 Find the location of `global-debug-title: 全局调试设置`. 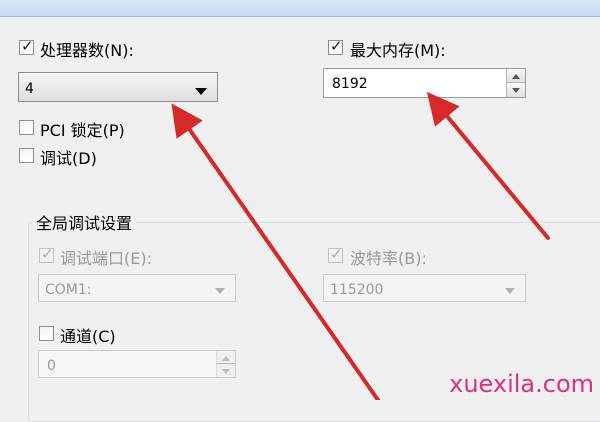

global-debug-title: 全局调试设置 is located at coordinates (84, 222).